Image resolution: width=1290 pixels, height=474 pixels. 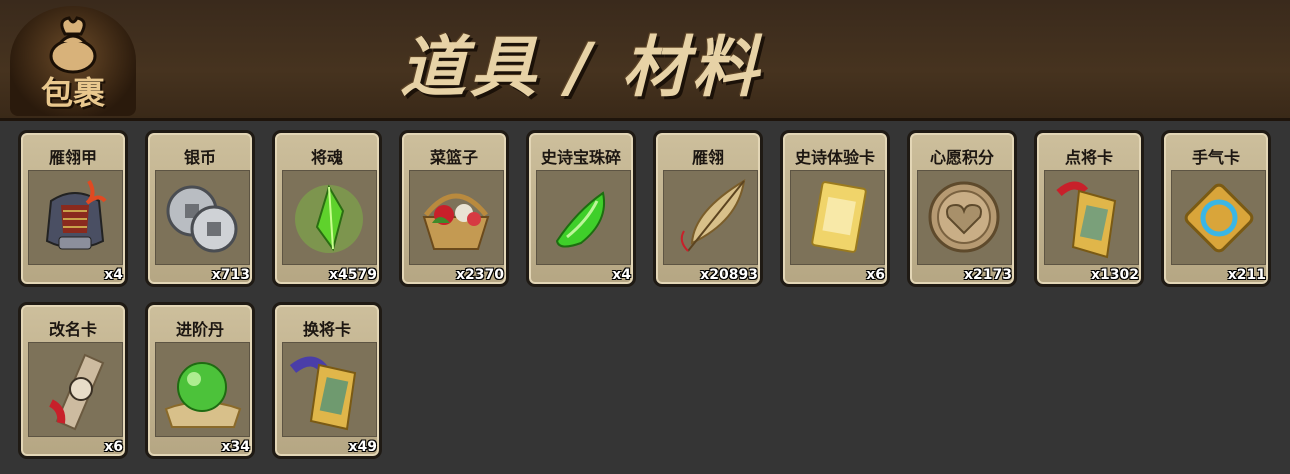 What do you see at coordinates (1115, 275) in the screenshot?
I see `item-count: x1302` at bounding box center [1115, 275].